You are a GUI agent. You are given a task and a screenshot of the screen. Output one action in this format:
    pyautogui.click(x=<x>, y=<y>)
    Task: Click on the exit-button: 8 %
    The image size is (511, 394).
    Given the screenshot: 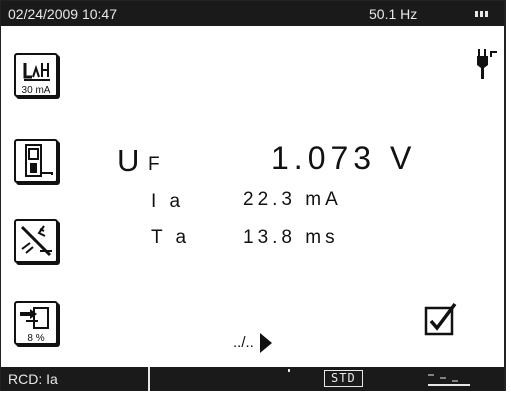 What is the action you would take?
    pyautogui.click(x=36, y=323)
    